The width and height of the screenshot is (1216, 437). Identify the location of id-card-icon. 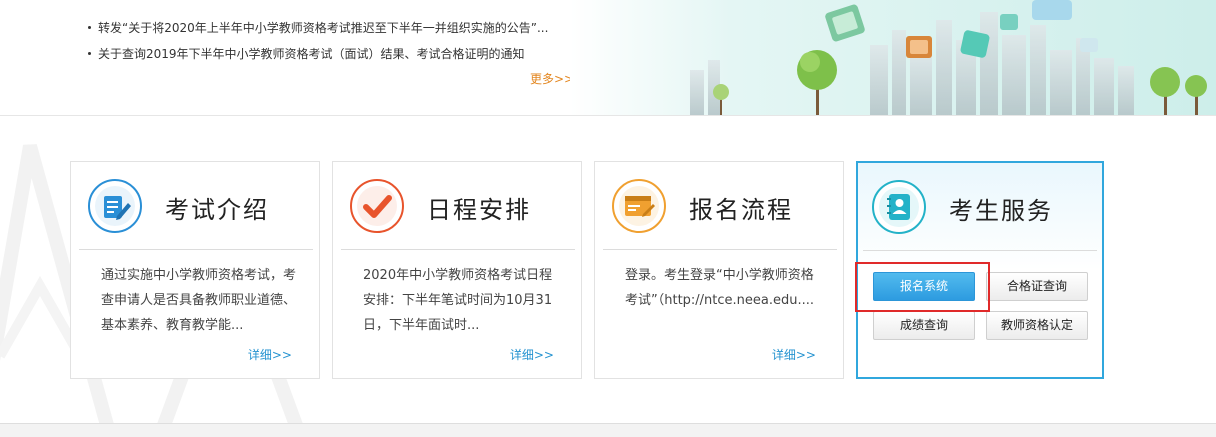
(639, 206).